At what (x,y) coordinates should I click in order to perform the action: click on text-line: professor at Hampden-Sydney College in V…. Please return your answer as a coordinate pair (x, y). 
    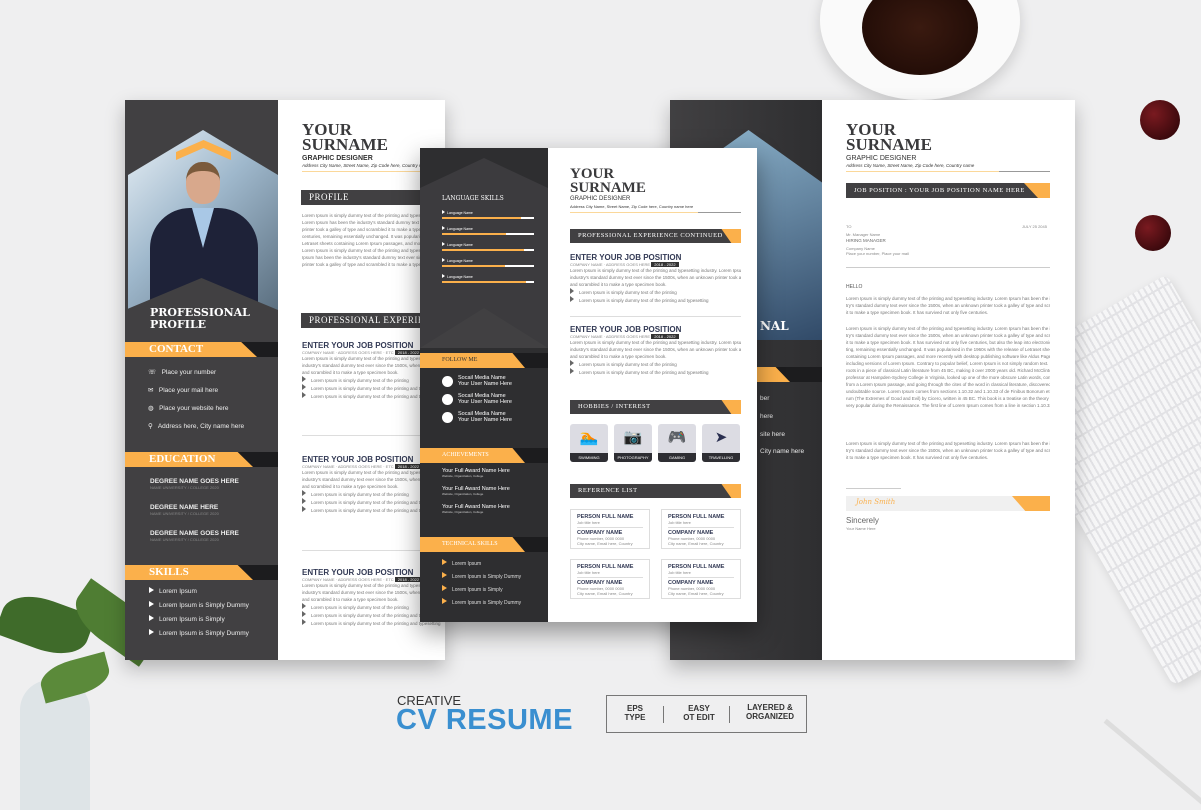
    Looking at the image, I should click on (948, 377).